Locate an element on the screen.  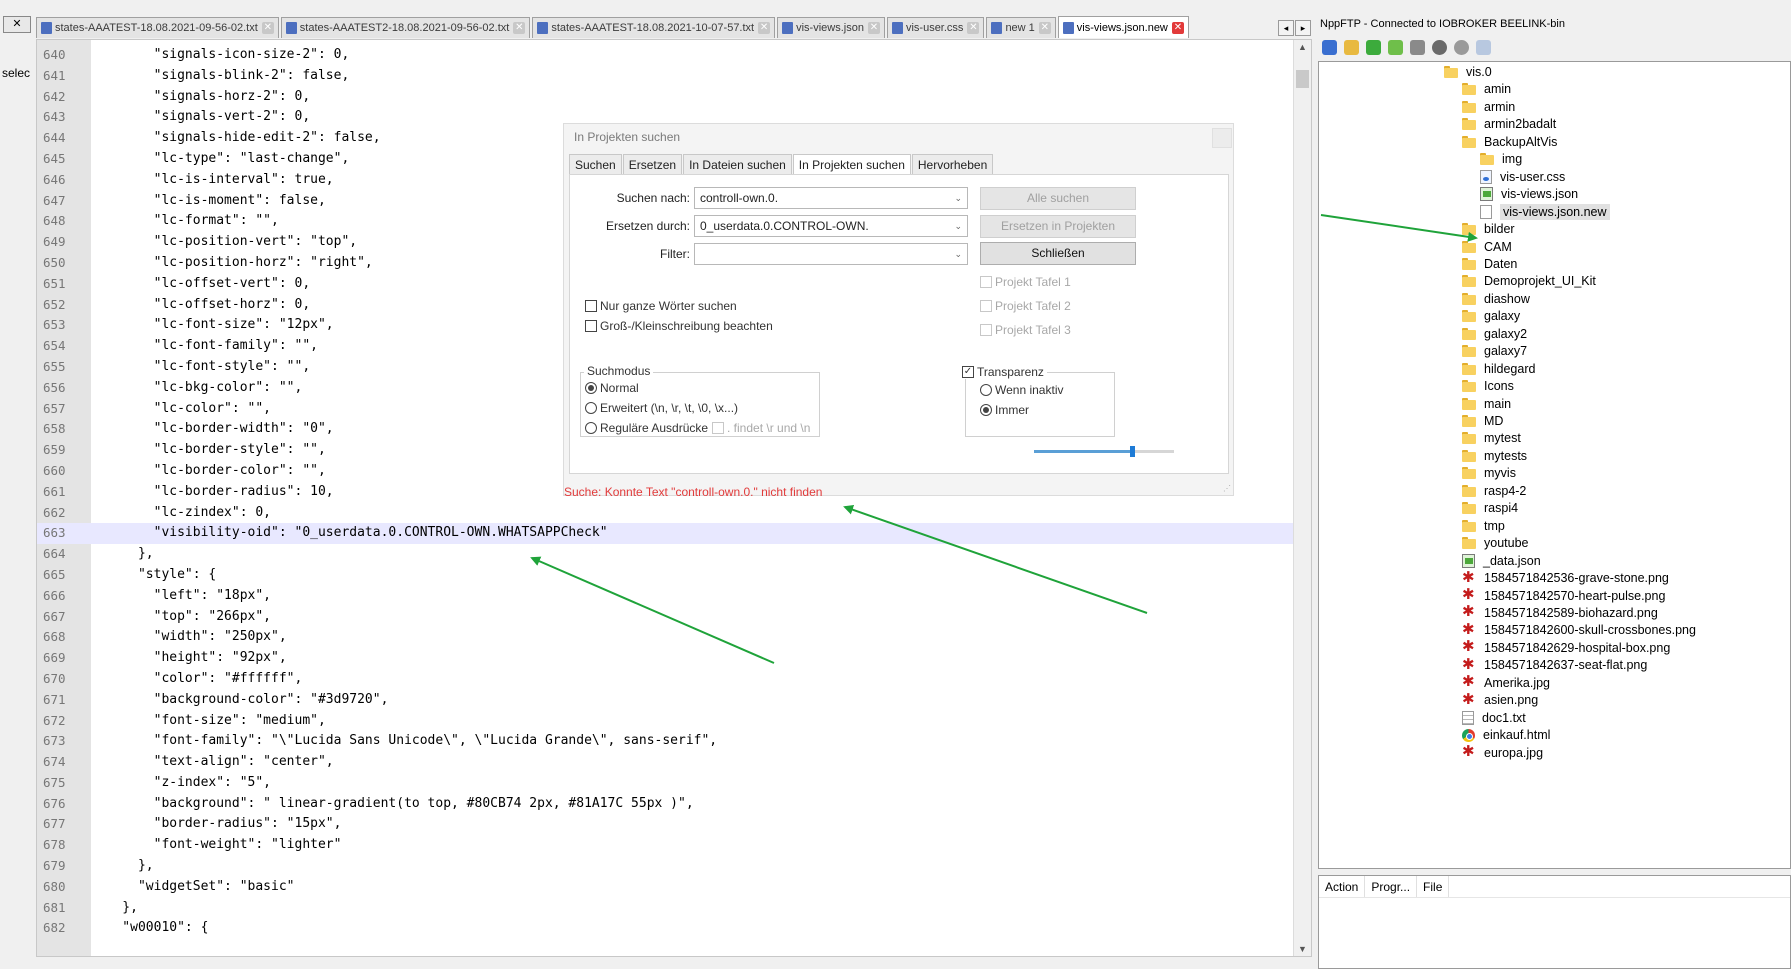
code-line: 641 "signals-blink-2": false, is located at coordinates (665, 76).